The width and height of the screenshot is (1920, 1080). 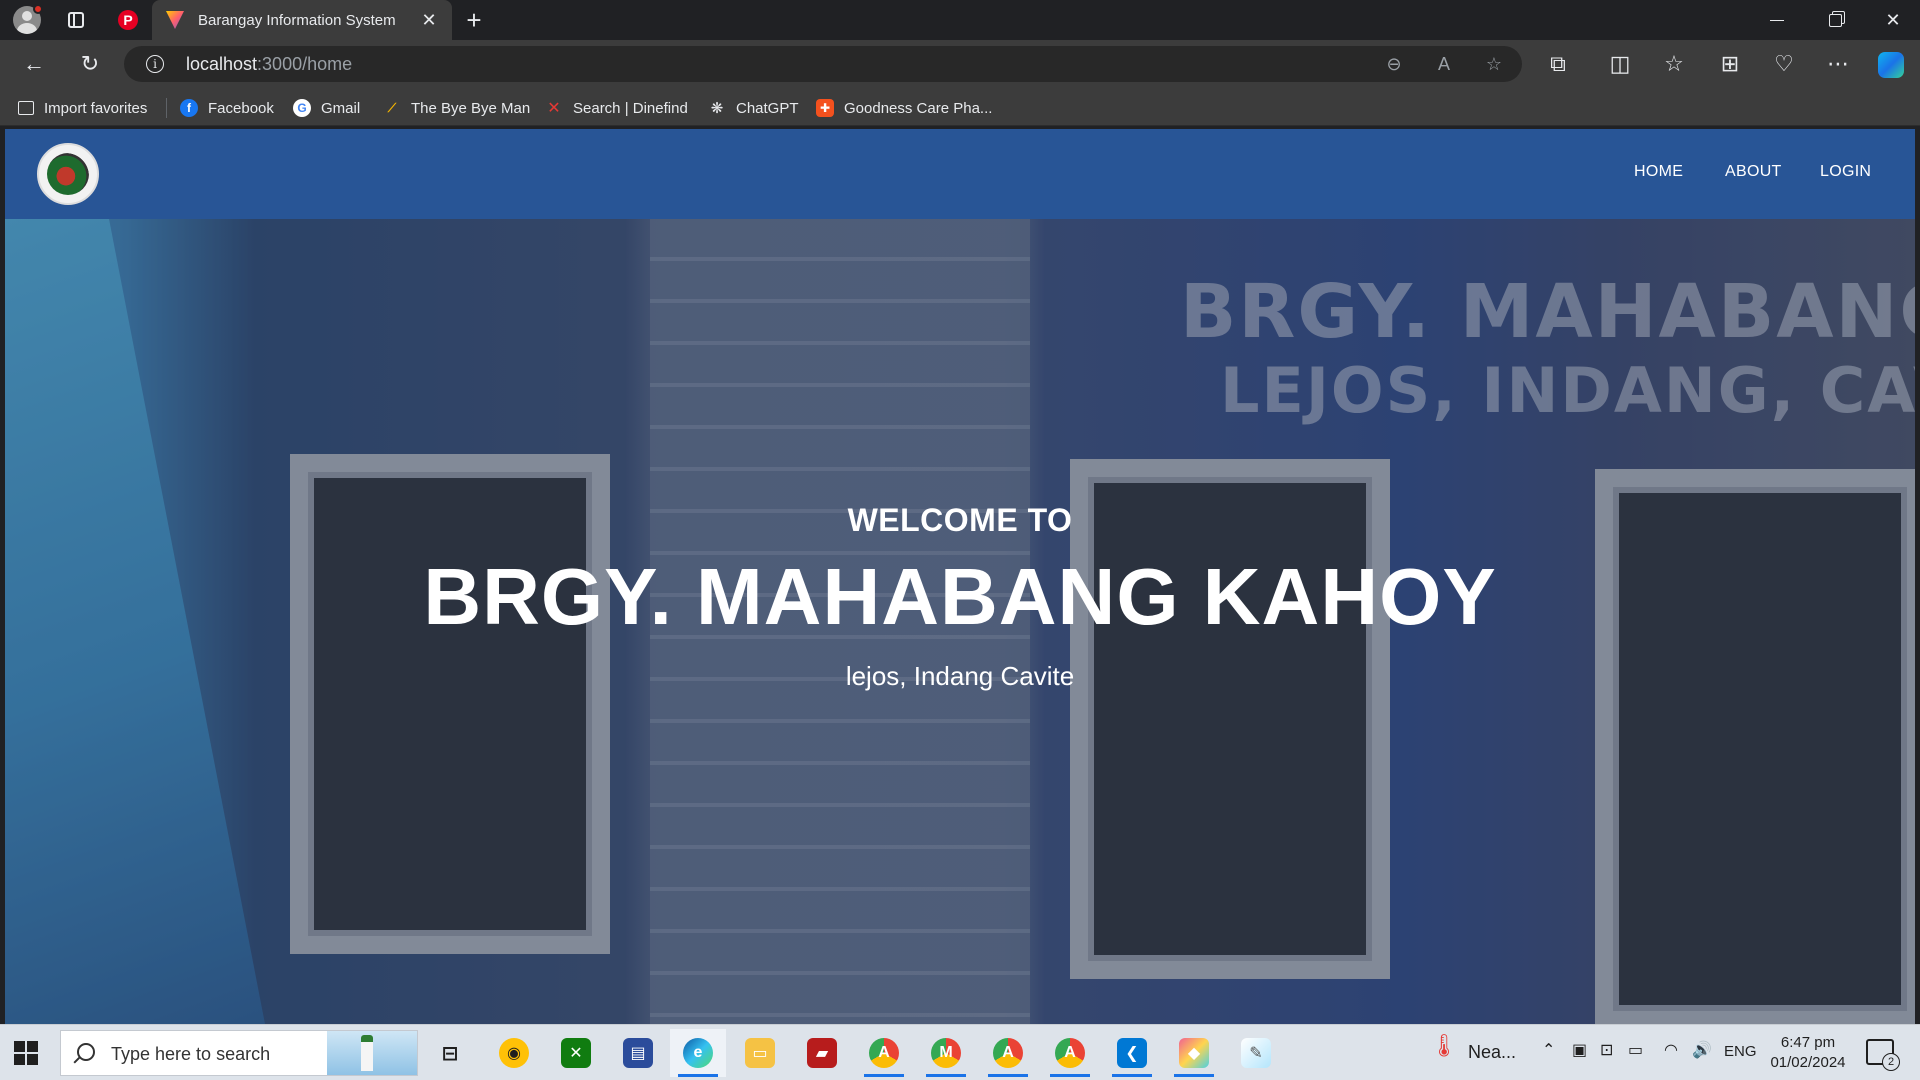 I want to click on close-window-icon: ✕, so click(x=1892, y=20).